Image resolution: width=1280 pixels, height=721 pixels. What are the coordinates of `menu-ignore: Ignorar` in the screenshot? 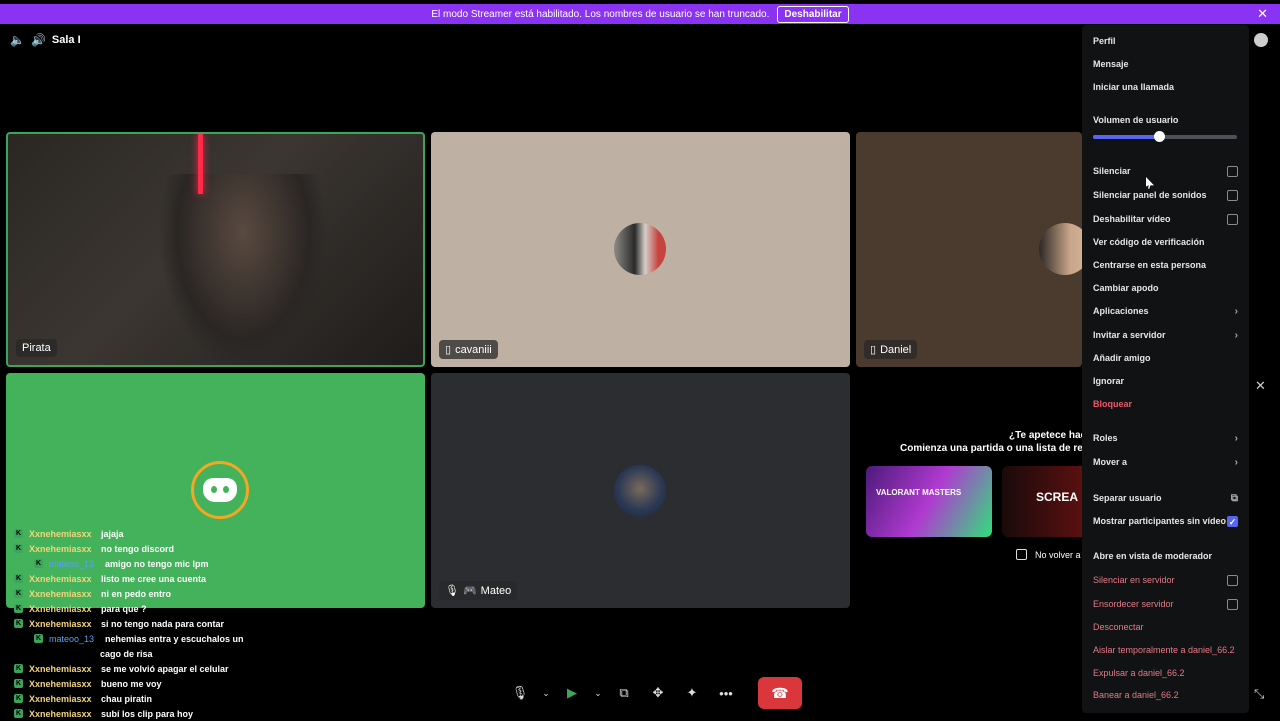 It's located at (1165, 381).